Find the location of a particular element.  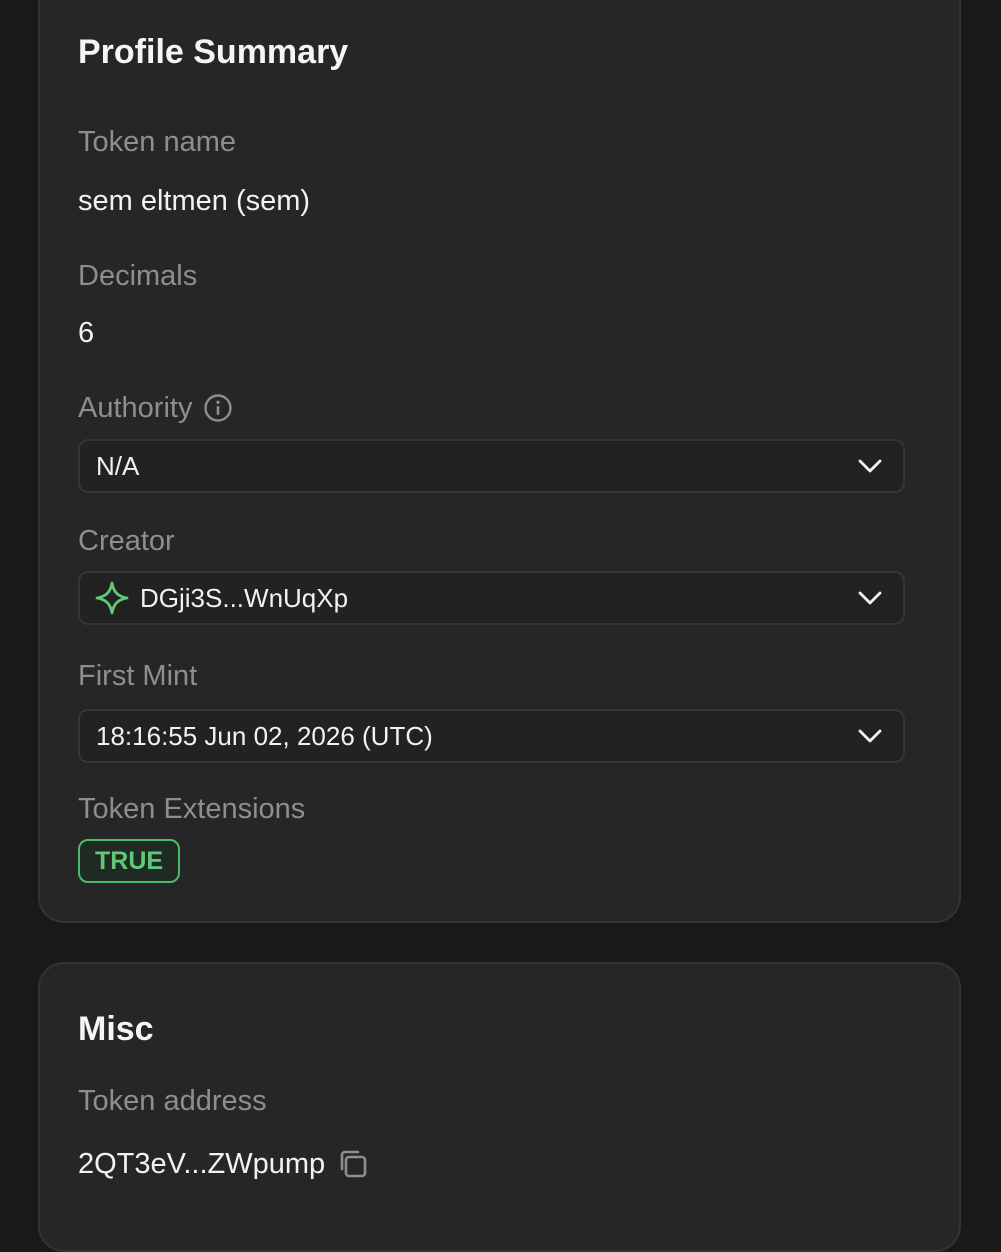

sparkle-icon is located at coordinates (112, 598).